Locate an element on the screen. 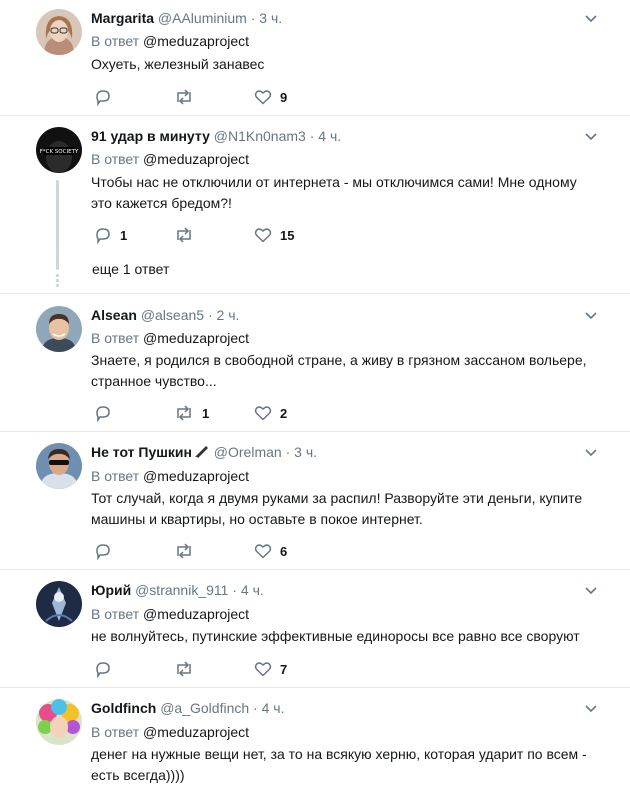  like-count: 2 is located at coordinates (284, 413).